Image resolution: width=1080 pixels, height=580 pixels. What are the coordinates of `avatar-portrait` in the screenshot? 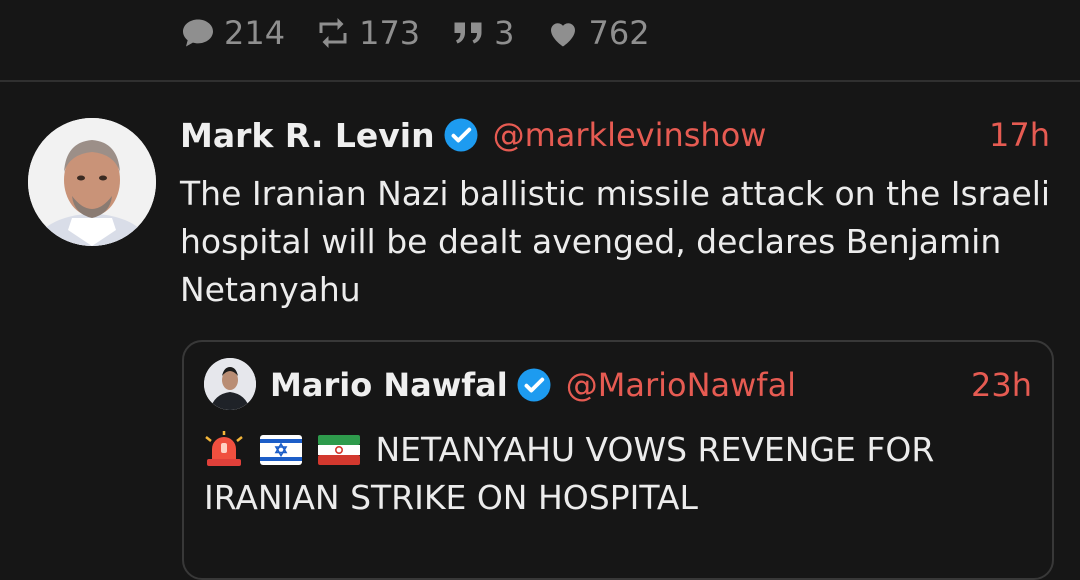 It's located at (92, 182).